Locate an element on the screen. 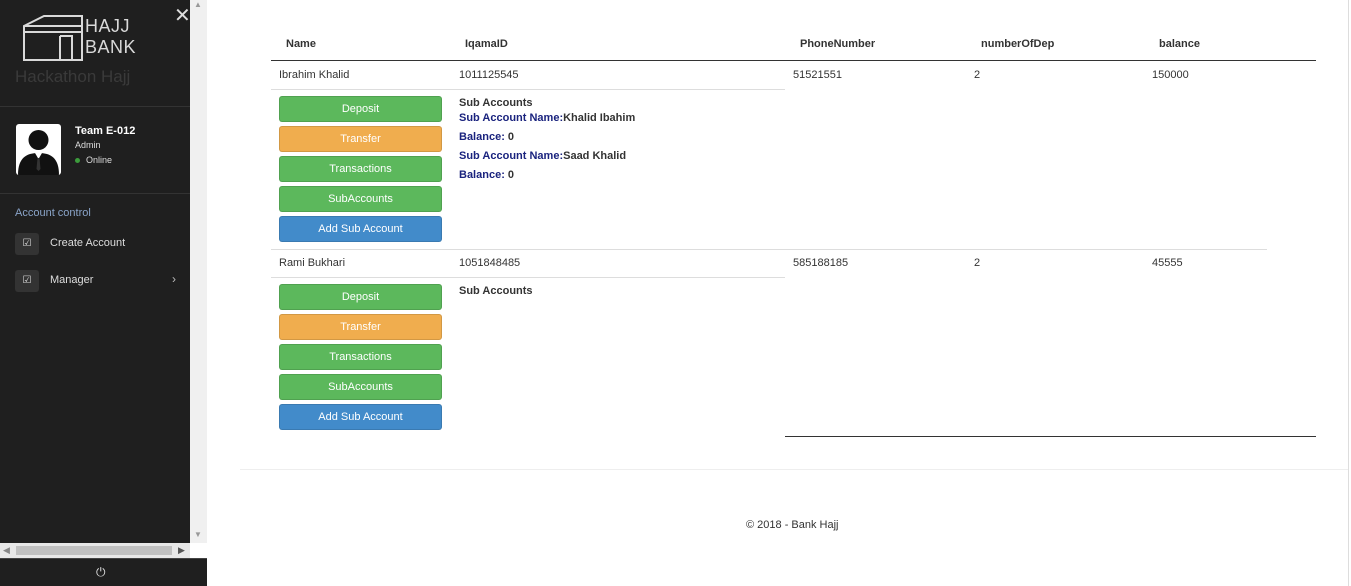 The height and width of the screenshot is (586, 1351). profile: Team E-012 Admin Online is located at coordinates (95, 151).